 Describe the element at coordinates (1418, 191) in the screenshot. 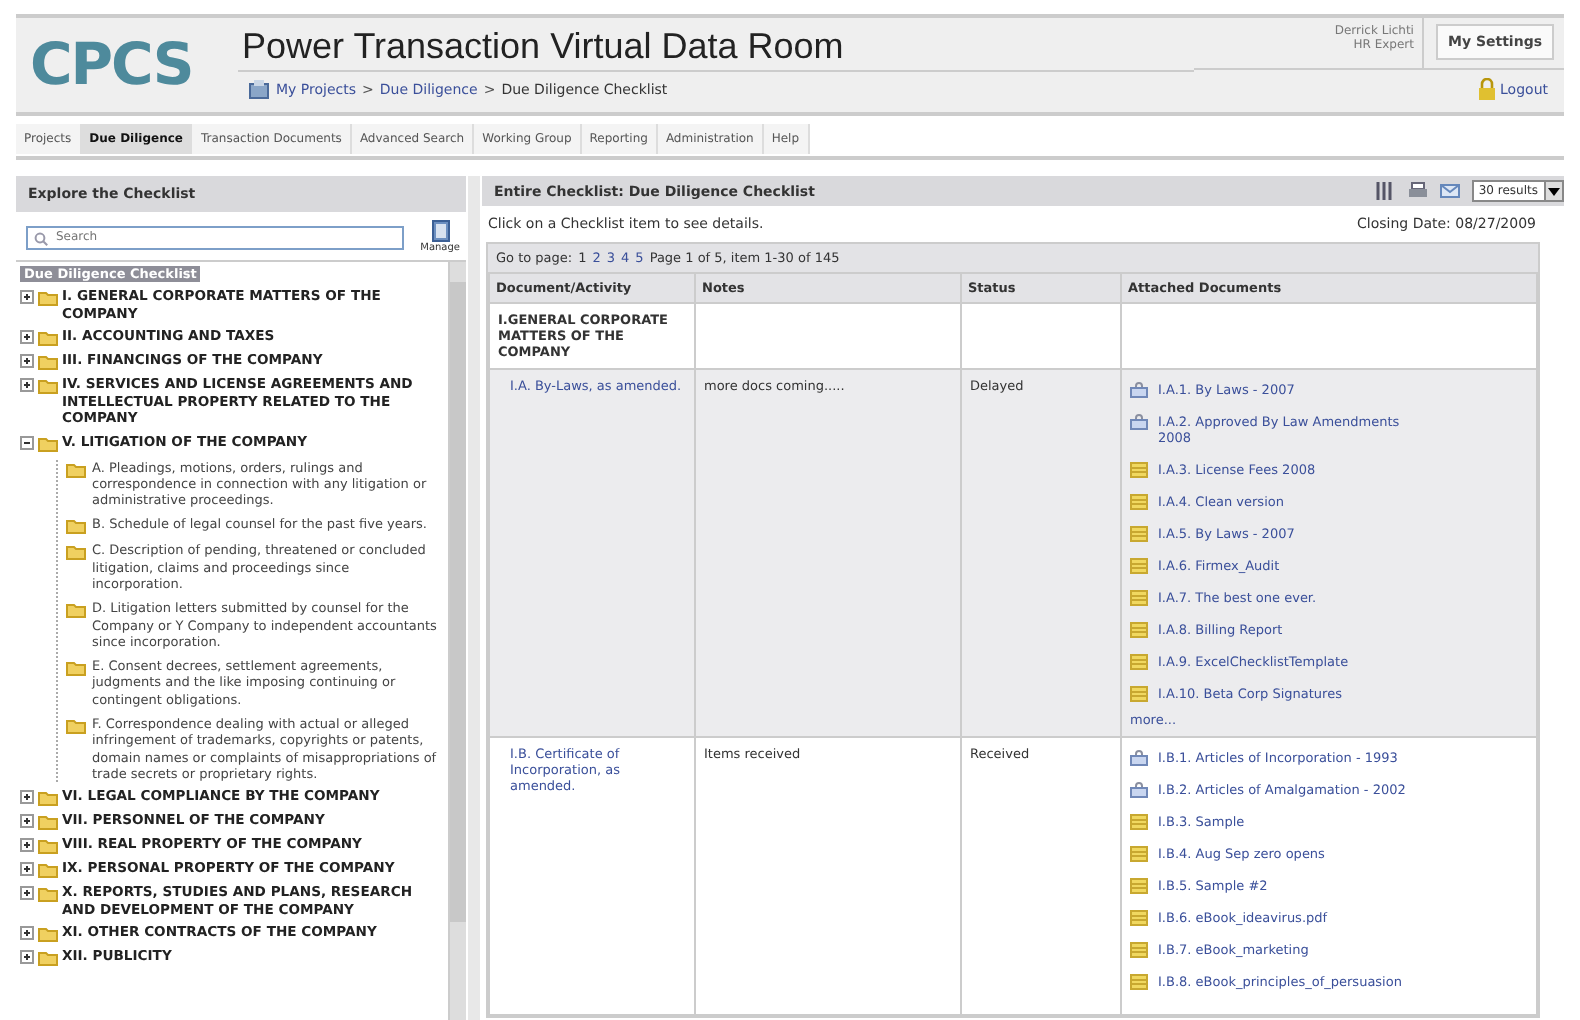

I see `print-icon` at that location.